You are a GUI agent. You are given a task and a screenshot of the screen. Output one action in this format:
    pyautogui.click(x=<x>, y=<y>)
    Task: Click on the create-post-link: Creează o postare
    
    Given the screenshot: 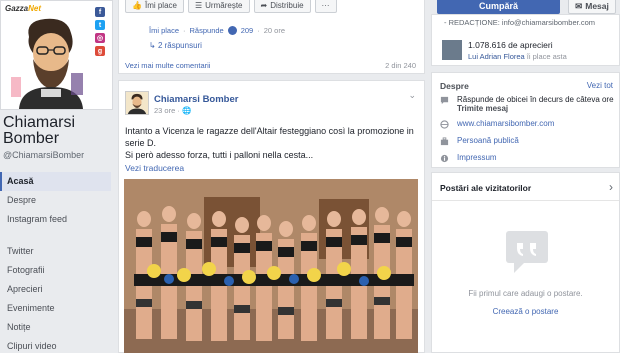 What is the action you would take?
    pyautogui.click(x=525, y=311)
    